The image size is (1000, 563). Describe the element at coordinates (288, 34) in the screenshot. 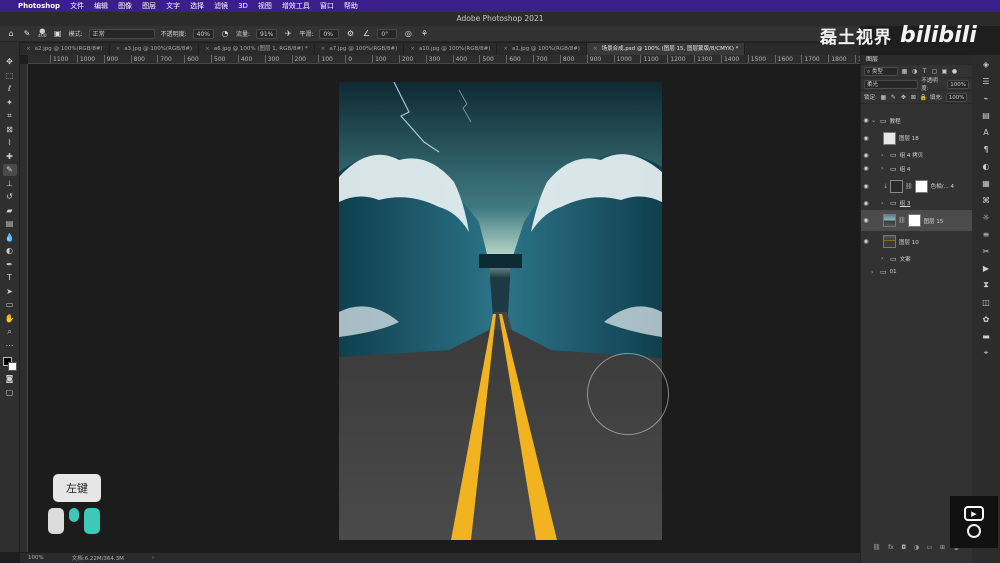

I see `airbrush-icon: ✈` at that location.